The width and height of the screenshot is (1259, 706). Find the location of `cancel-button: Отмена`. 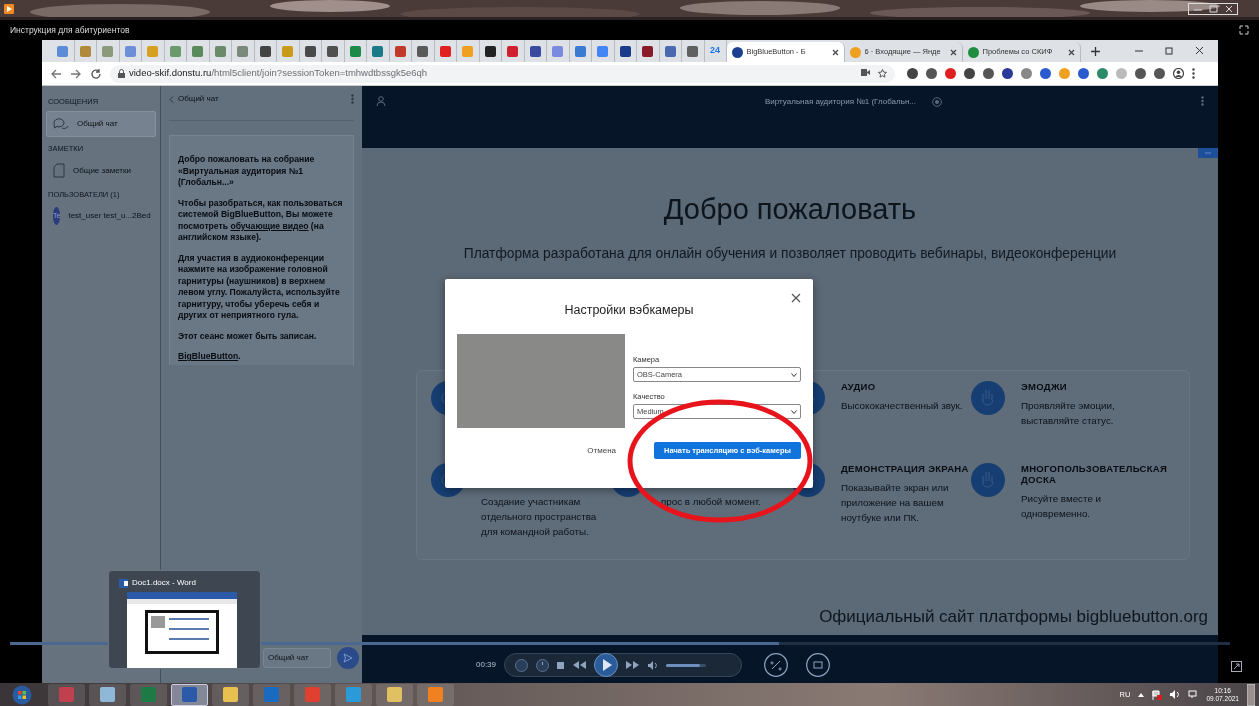

cancel-button: Отмена is located at coordinates (602, 450).